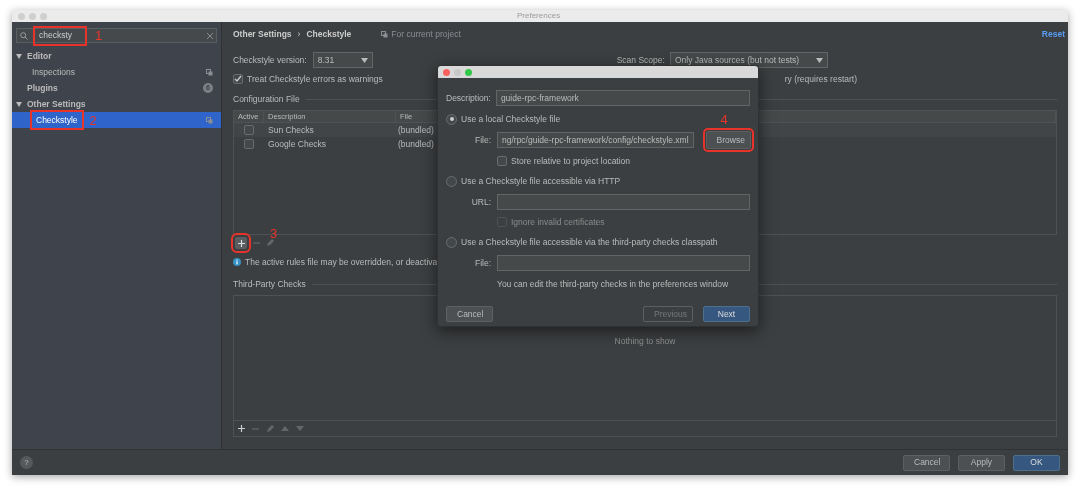 The width and height of the screenshot is (1080, 487). What do you see at coordinates (1053, 34) in the screenshot?
I see `reset-link: Reset` at bounding box center [1053, 34].